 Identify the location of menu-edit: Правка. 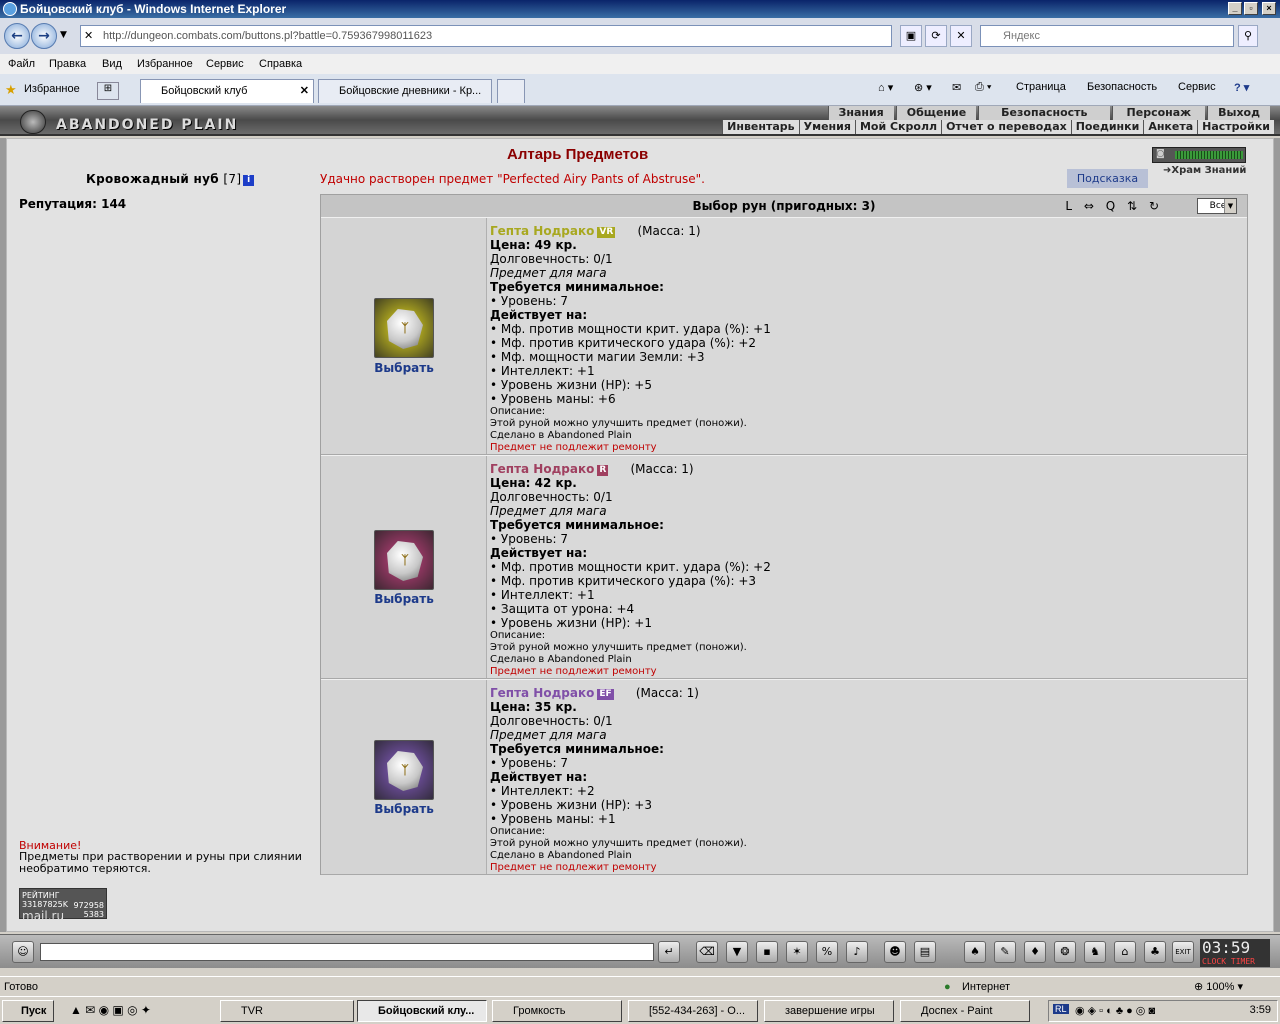
(67, 64).